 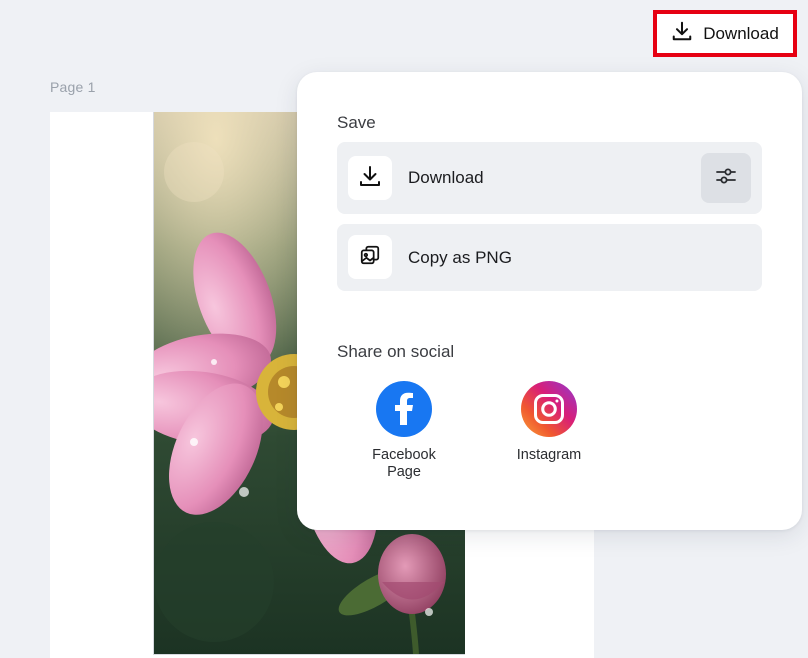 I want to click on copy-image-icon, so click(x=370, y=257).